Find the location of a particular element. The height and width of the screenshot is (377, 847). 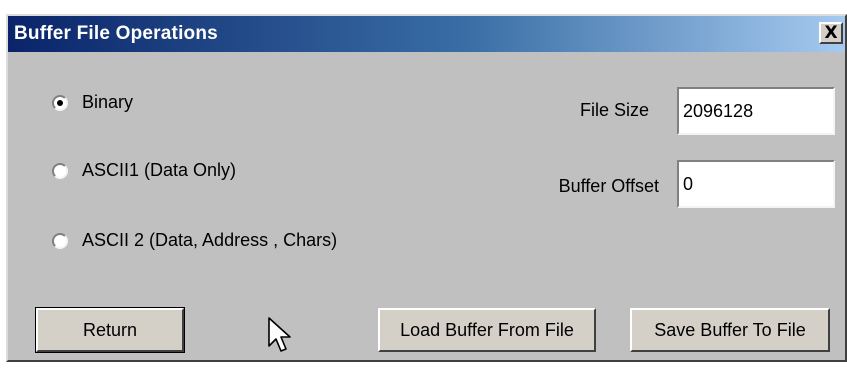

buffer-offset-input is located at coordinates (756, 184).